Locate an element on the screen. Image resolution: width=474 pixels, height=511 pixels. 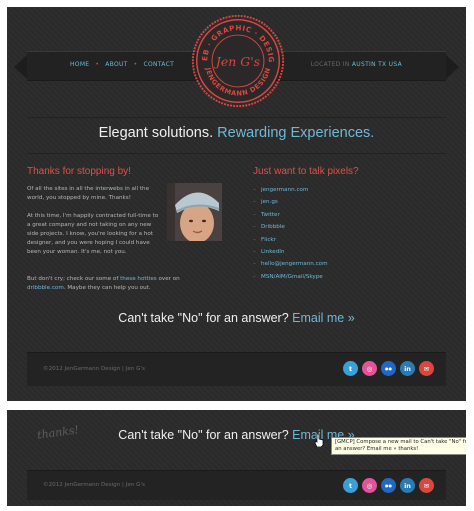
main-nav: HOME • ABOUT • CONTACT is located at coordinates (122, 64).